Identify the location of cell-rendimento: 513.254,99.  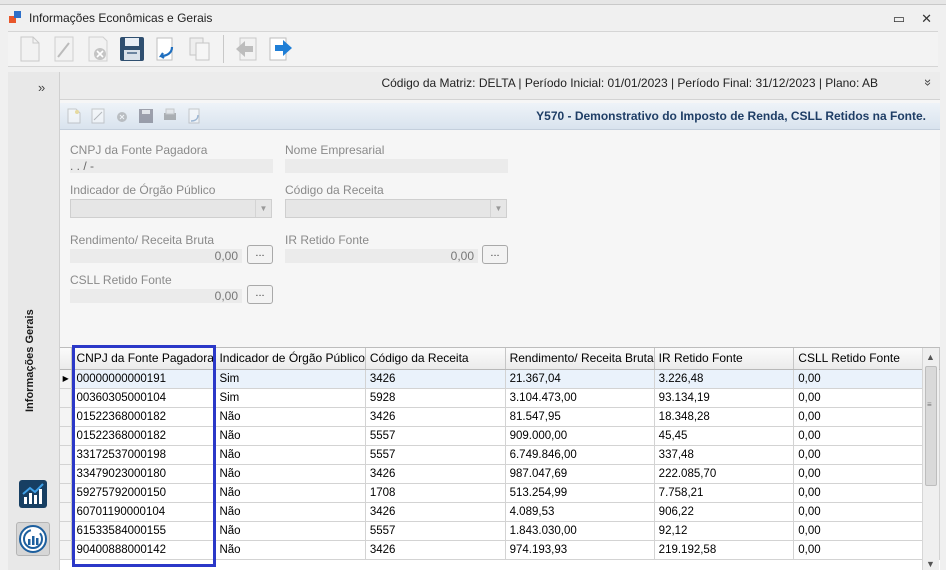
(580, 493).